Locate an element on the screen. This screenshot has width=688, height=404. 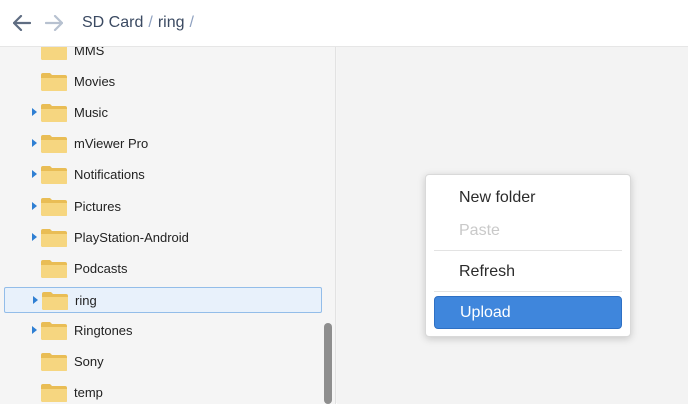
tree-row: Podcasts is located at coordinates (163, 269).